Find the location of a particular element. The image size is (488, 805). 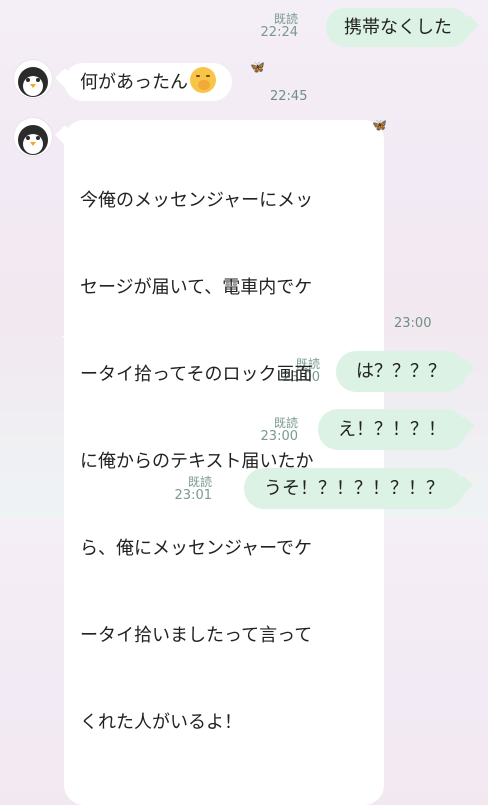

message-line: ら、俺にメッセンジャーでケ is located at coordinates (196, 548).